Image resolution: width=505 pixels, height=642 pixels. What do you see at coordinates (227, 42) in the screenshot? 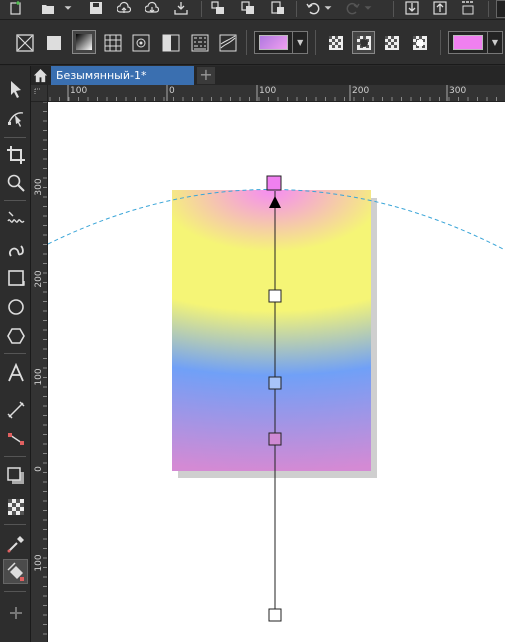
I see `postscript-fill-icon` at bounding box center [227, 42].